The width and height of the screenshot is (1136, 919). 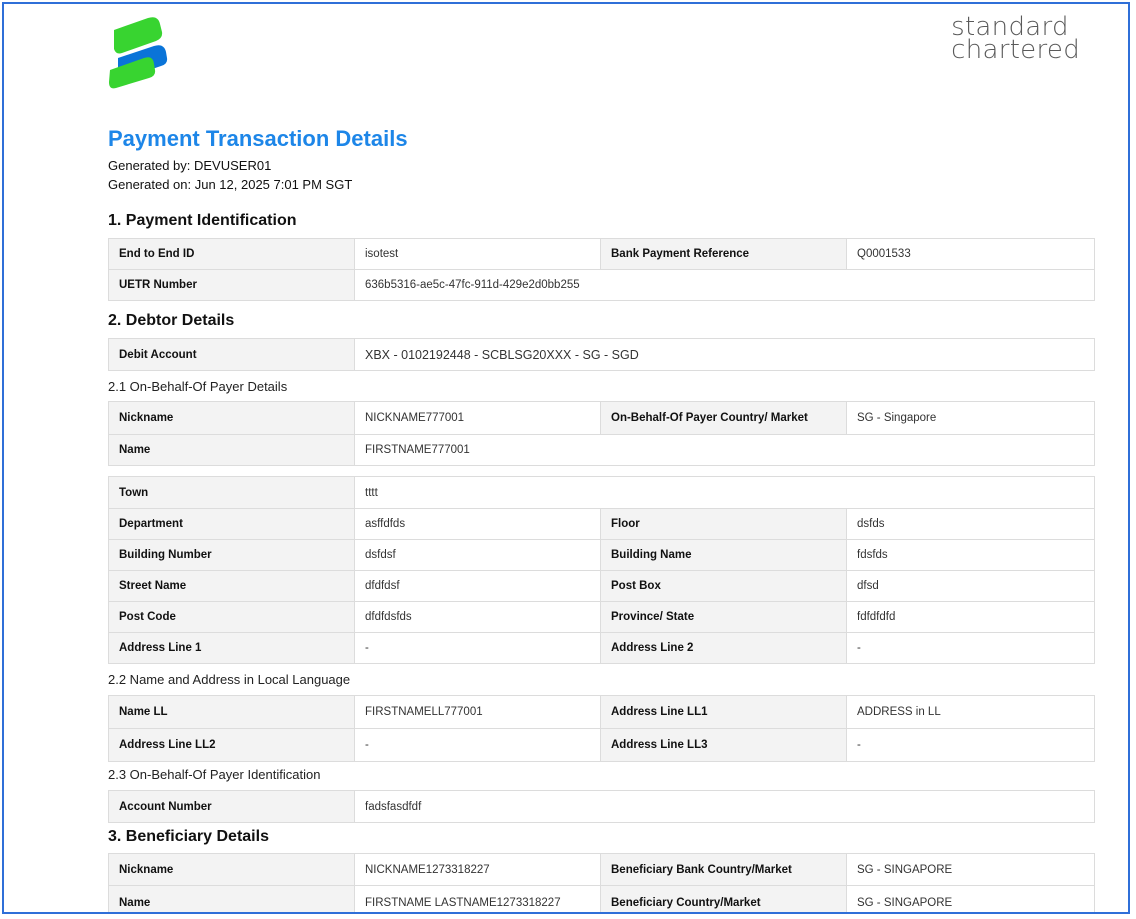 I want to click on field-label: Street Name, so click(x=231, y=586).